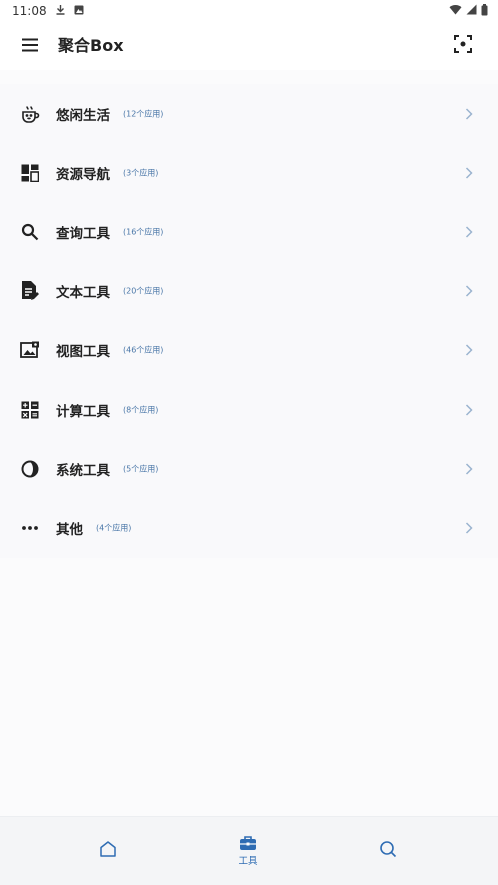 The image size is (498, 885). I want to click on coffee-cup-face-icon, so click(30, 114).